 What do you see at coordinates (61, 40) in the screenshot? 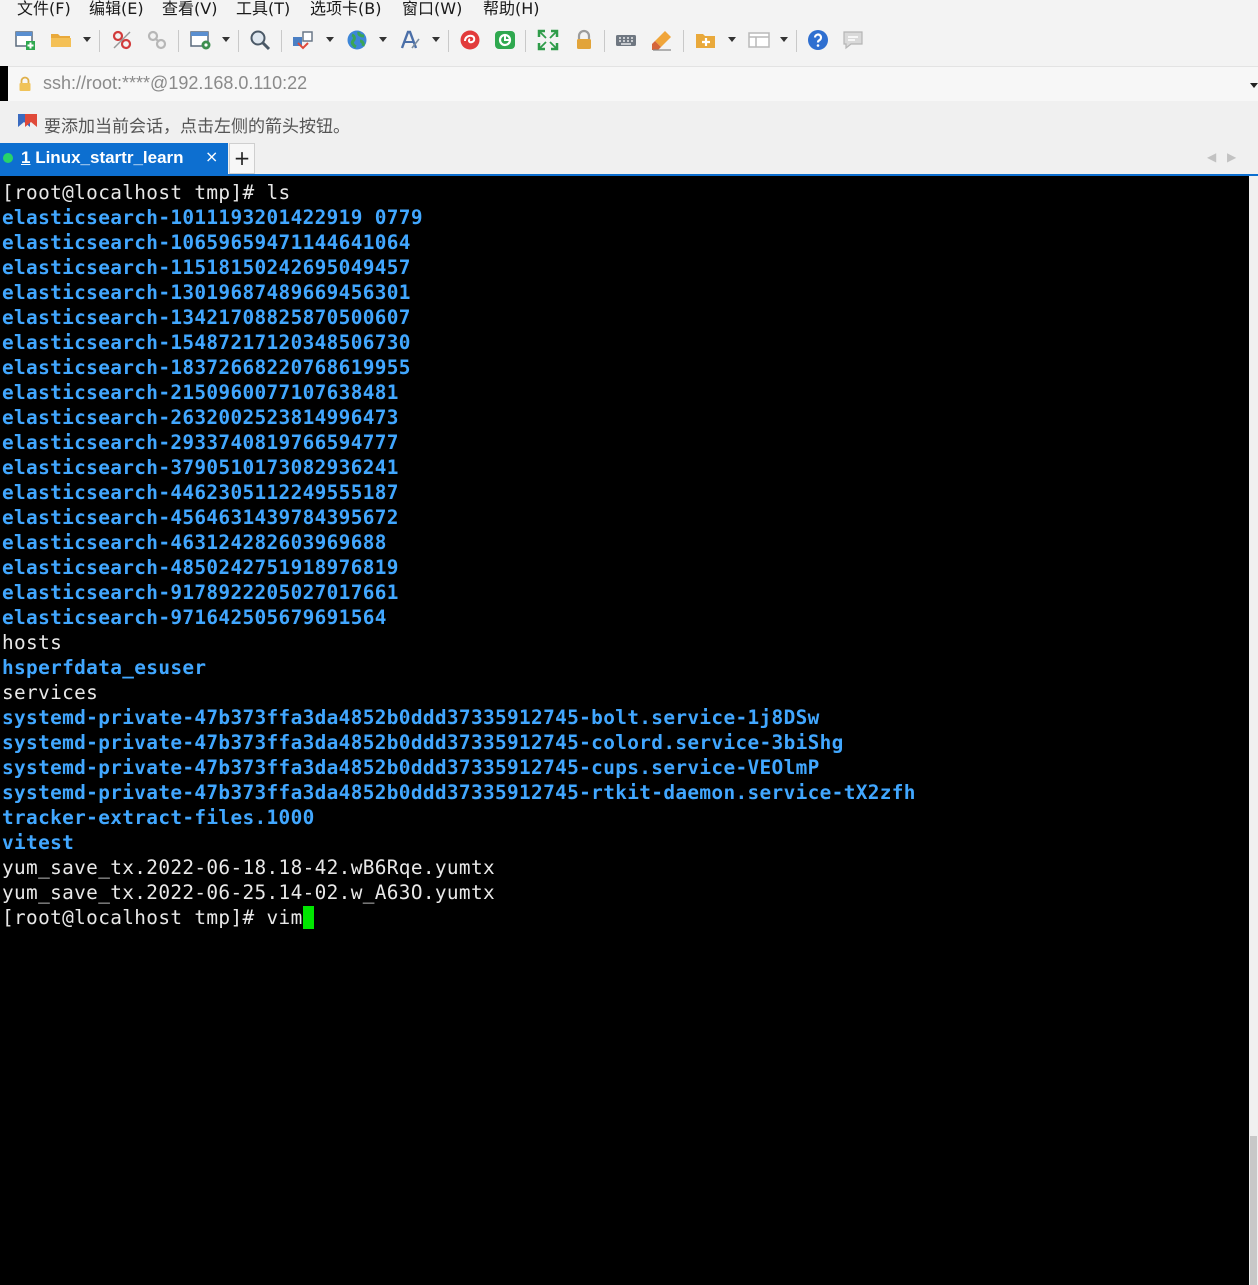
I see `open-folder-icon` at bounding box center [61, 40].